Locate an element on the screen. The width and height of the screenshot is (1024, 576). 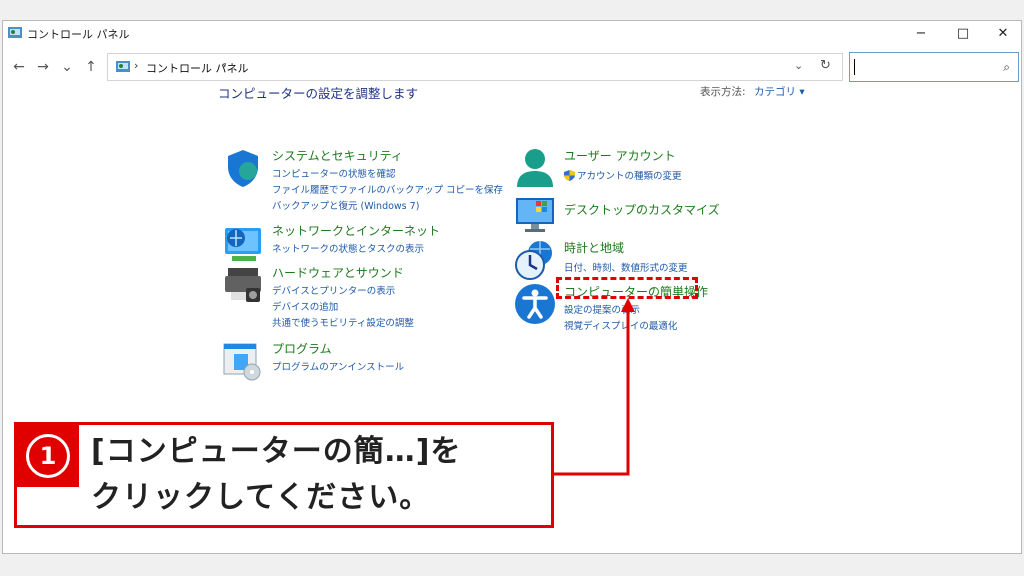
instruction-line-2: クリックしてください。 is located at coordinates (261, 497).